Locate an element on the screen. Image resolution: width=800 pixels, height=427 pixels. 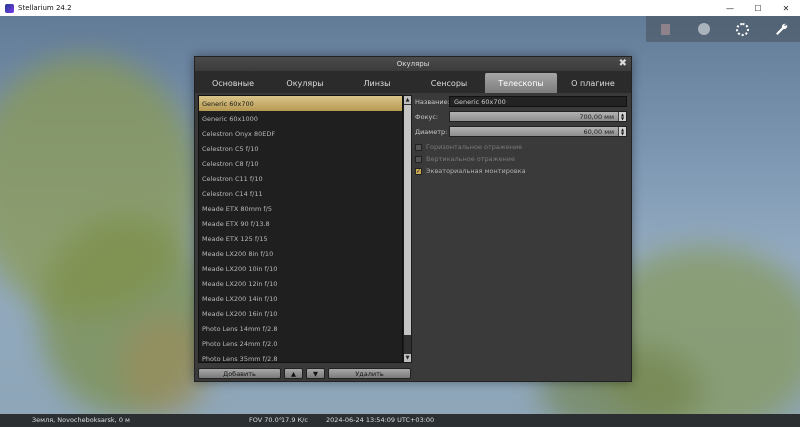
move-down-button: ▼ is located at coordinates (315, 373).